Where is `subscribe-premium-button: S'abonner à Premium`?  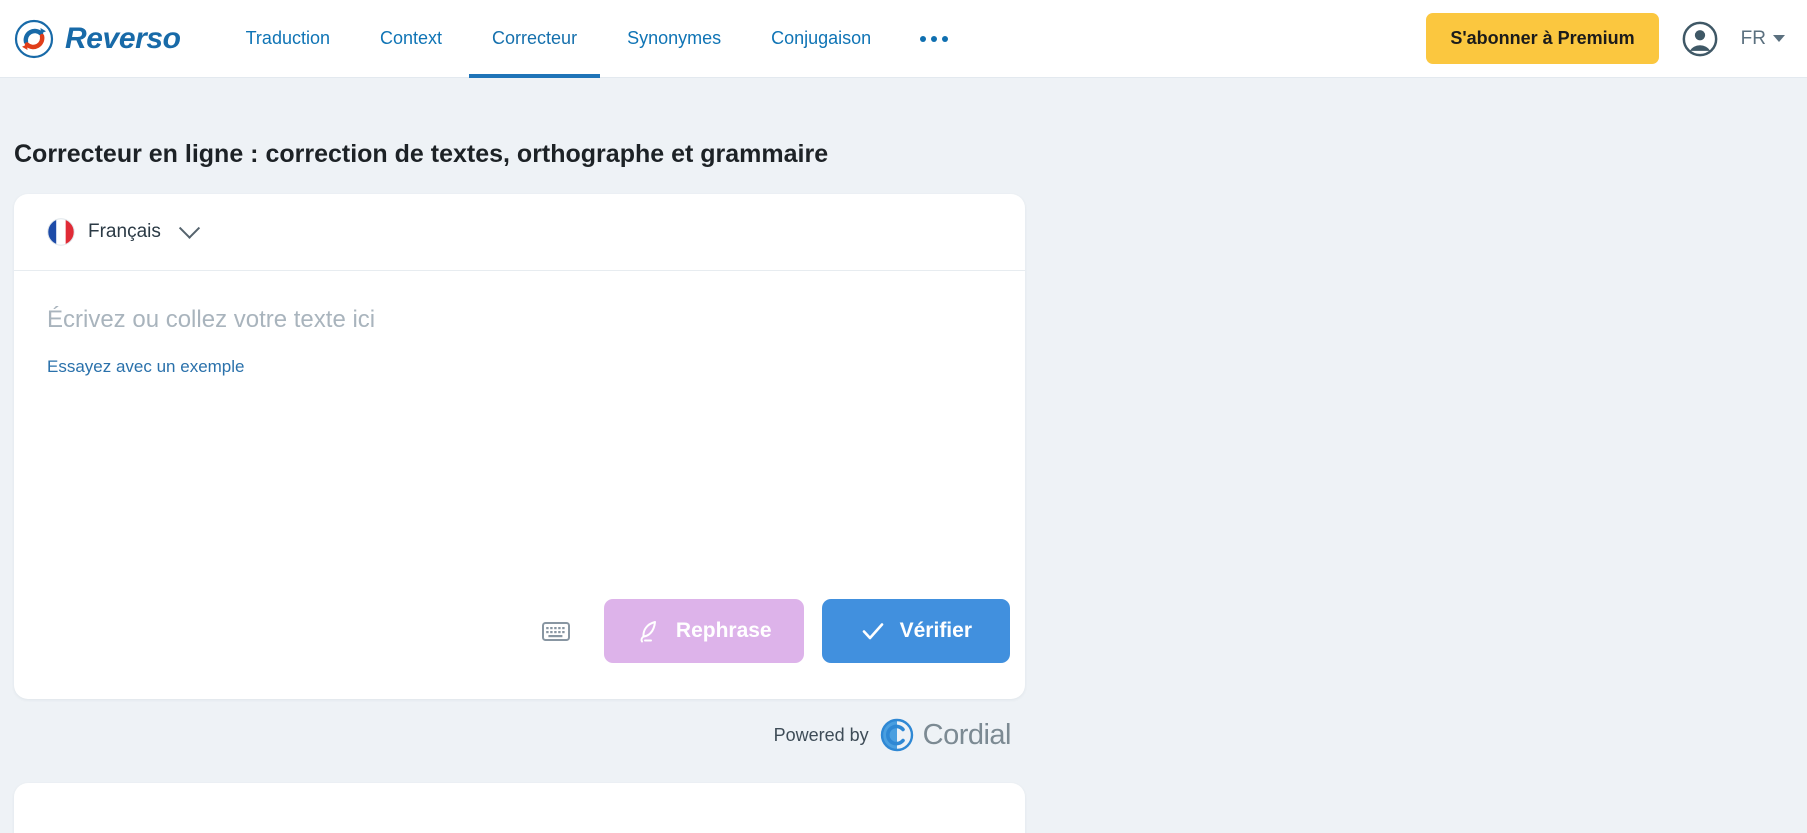
subscribe-premium-button: S'abonner à Premium is located at coordinates (1542, 38).